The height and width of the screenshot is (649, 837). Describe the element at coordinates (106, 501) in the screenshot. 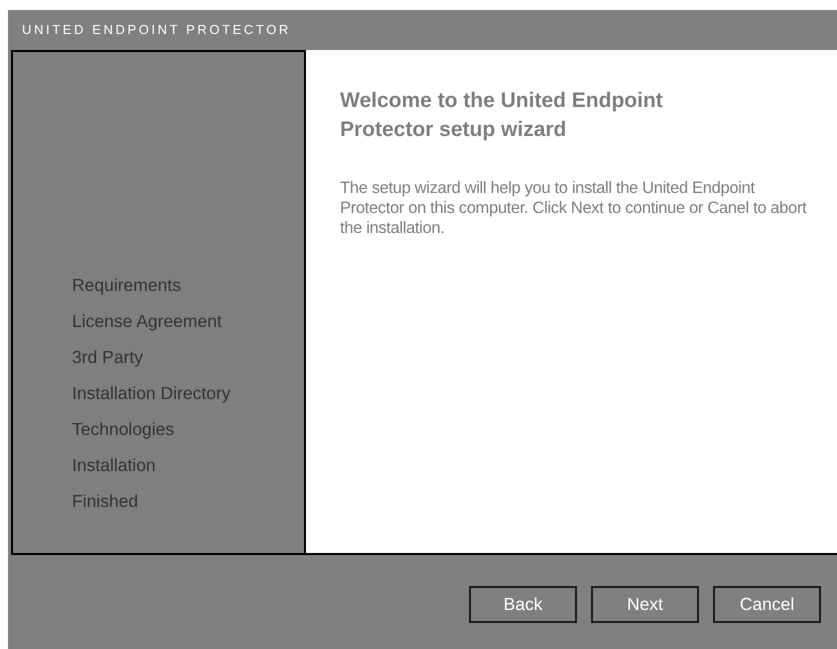

I see `step-label: Finished` at that location.